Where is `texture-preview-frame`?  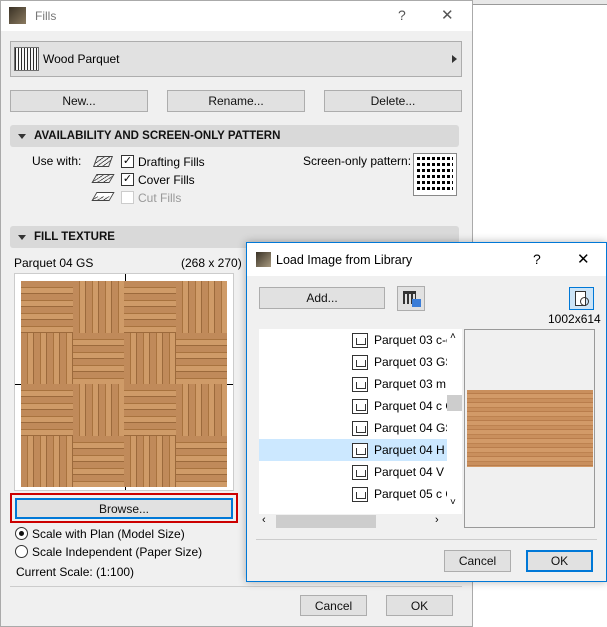
texture-preview-frame is located at coordinates (124, 382).